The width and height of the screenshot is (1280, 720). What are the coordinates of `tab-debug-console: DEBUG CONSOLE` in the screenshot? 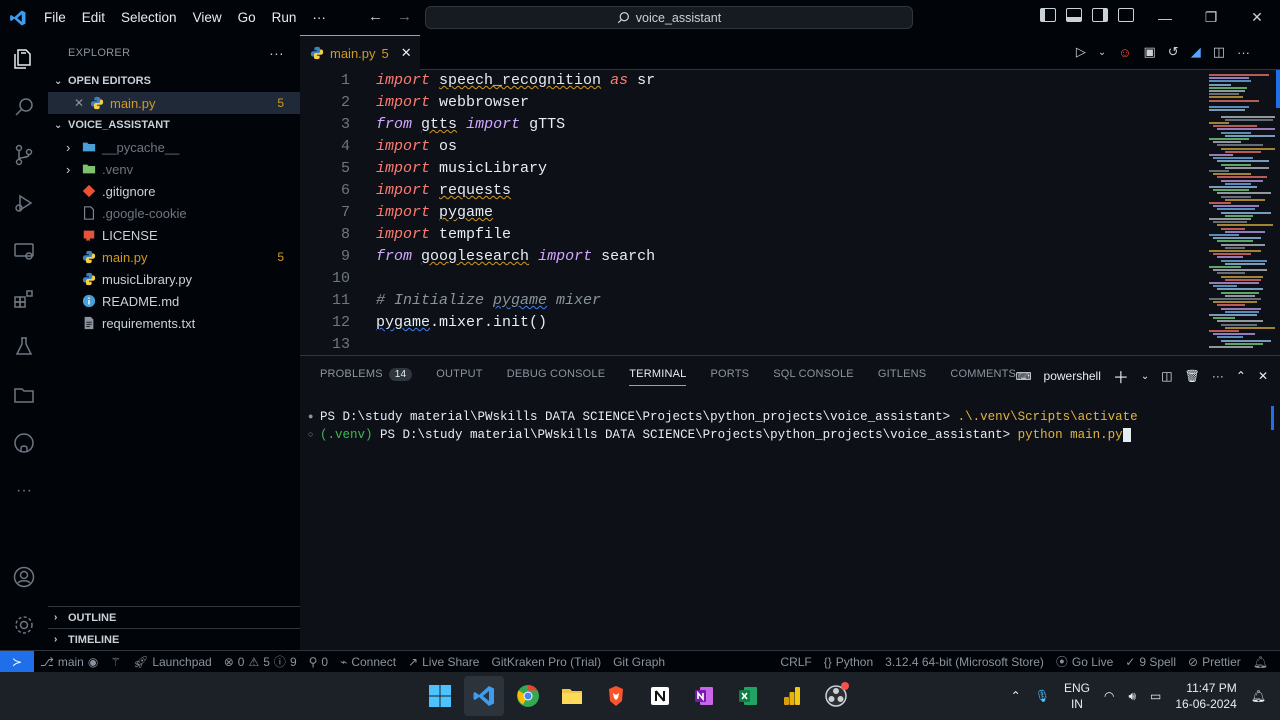 It's located at (556, 374).